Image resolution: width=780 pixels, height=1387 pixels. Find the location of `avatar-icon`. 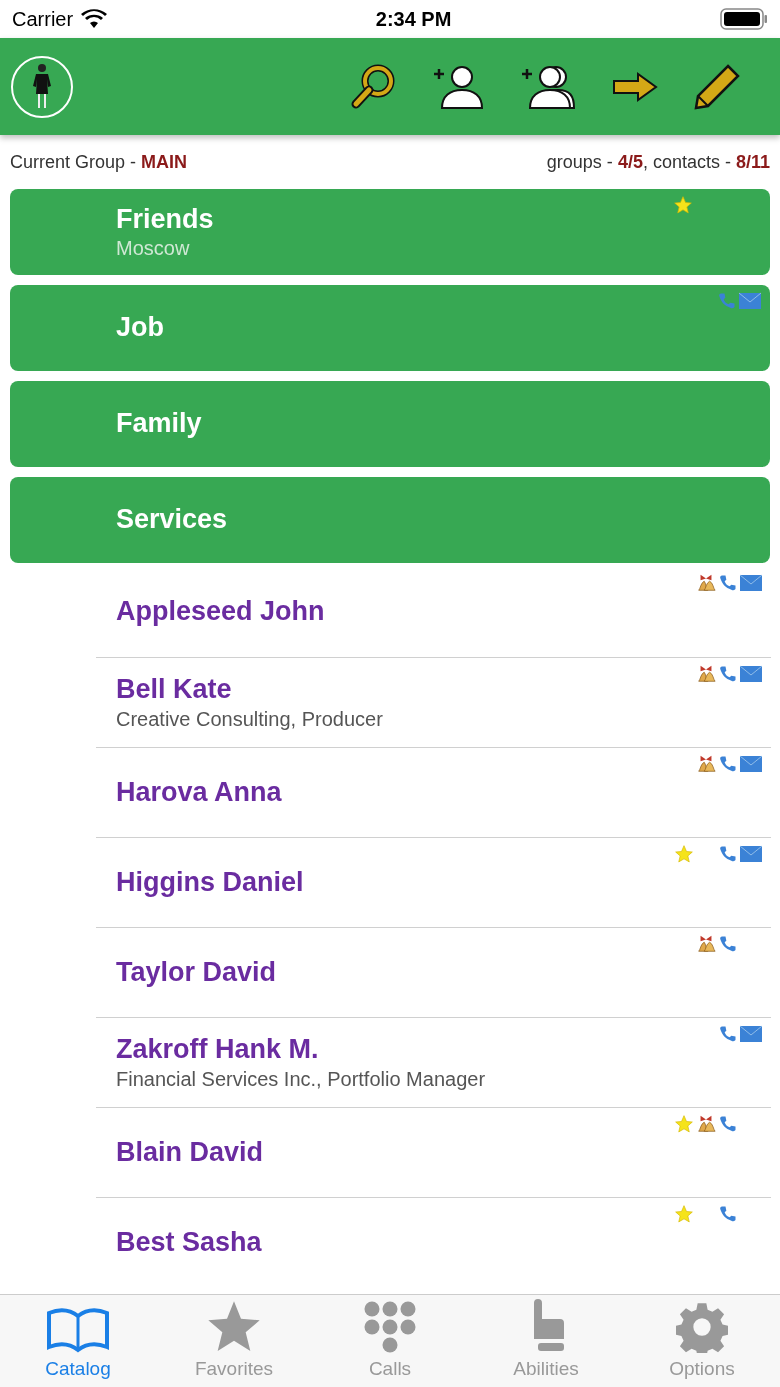

avatar-icon is located at coordinates (42, 86).